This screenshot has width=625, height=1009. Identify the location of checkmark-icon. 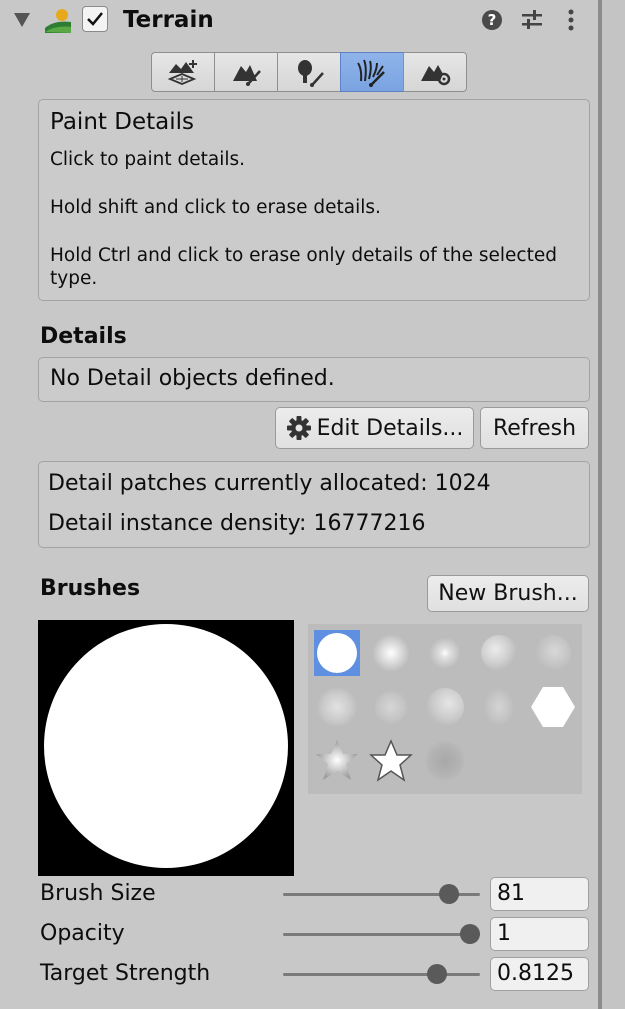
(95, 19).